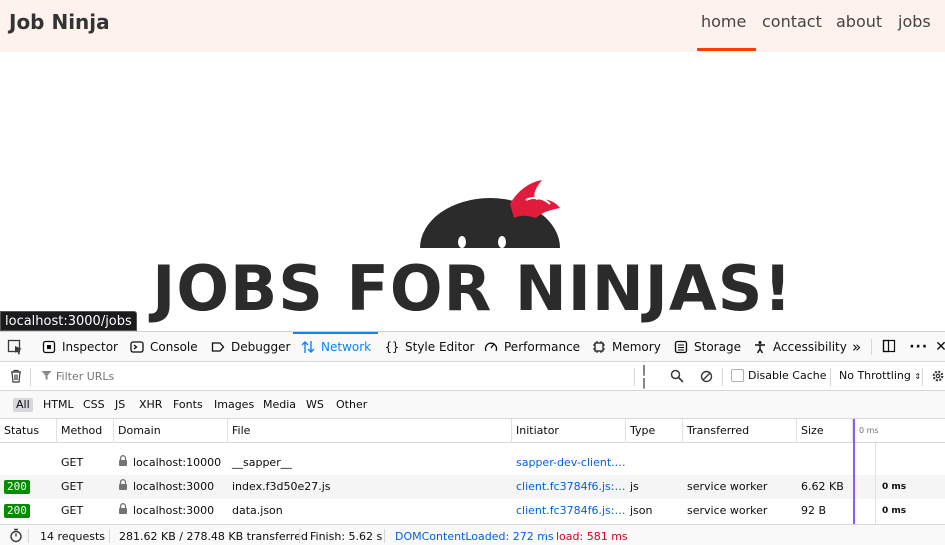  Describe the element at coordinates (73, 536) in the screenshot. I see `request-count: 14 requests` at that location.